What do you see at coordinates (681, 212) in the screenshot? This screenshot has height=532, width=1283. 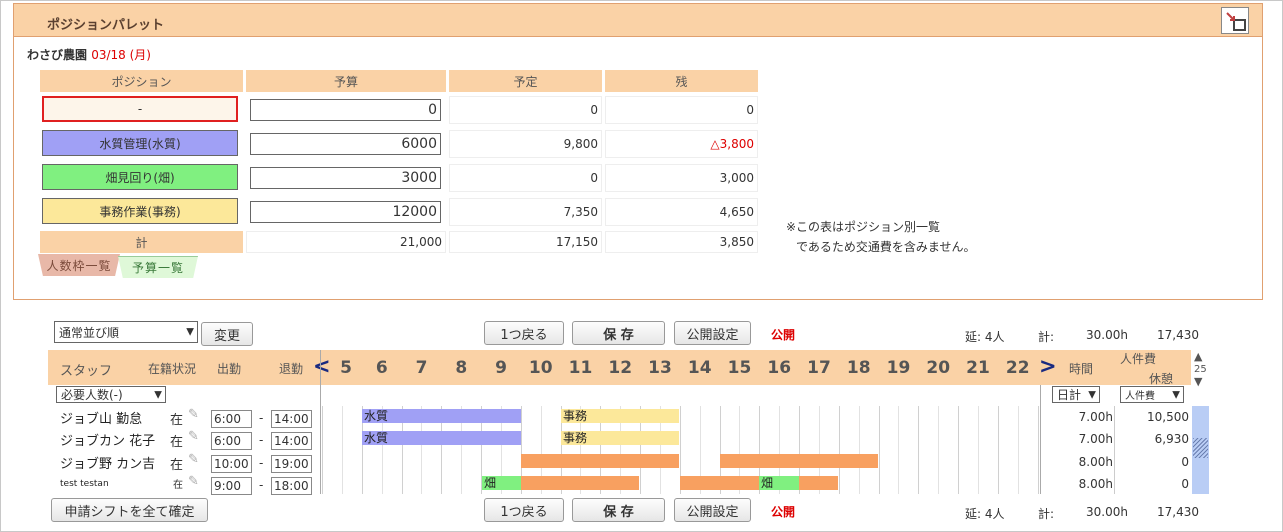 I see `remaining-value: 4,650` at bounding box center [681, 212].